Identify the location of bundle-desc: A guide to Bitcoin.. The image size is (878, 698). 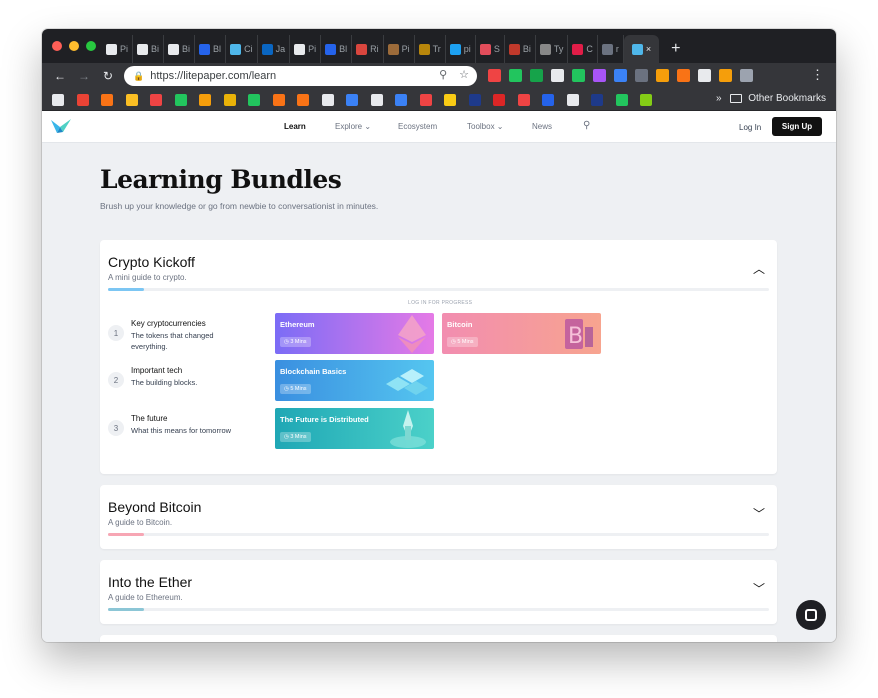
(140, 522).